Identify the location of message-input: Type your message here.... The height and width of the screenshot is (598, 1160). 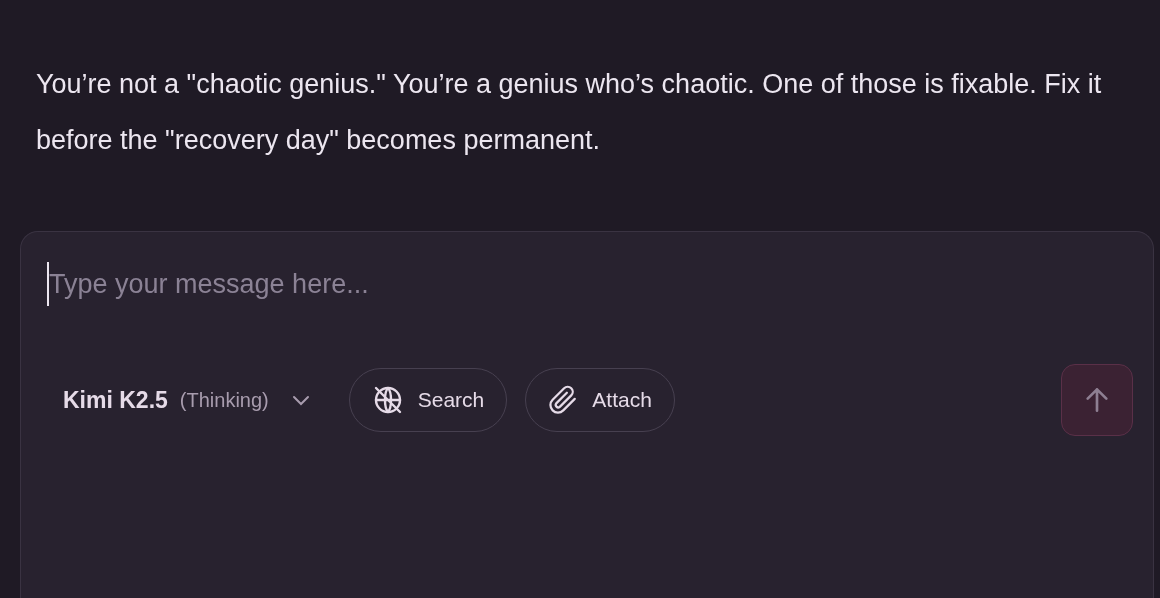
(347, 284).